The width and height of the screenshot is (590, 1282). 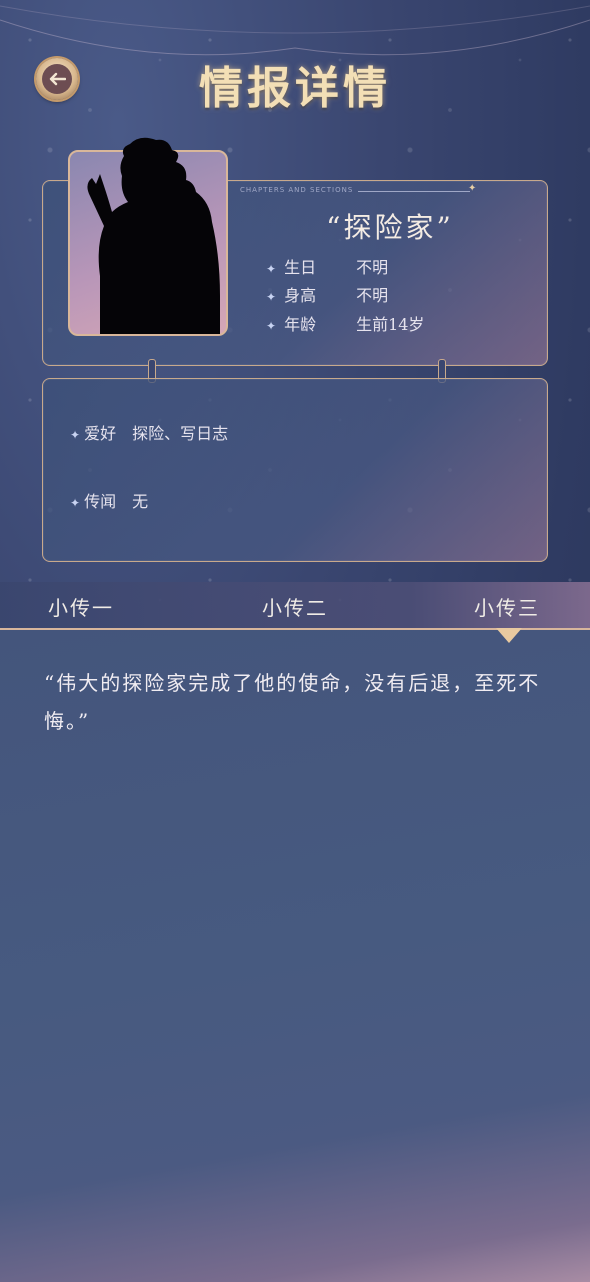 I want to click on tab-biography-3: 小传三, so click(x=507, y=606).